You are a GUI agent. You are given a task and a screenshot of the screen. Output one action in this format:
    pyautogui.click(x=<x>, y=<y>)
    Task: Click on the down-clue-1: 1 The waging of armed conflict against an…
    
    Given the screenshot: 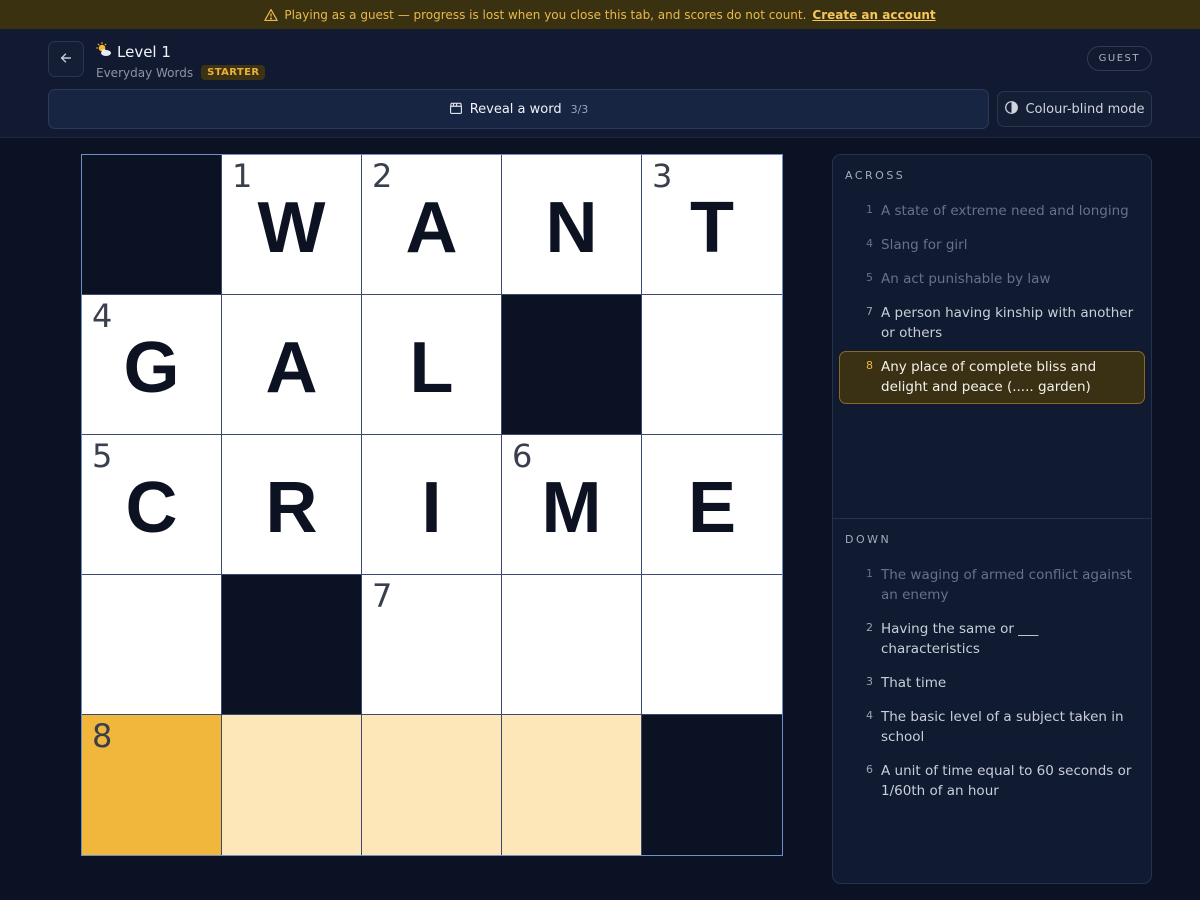 What is the action you would take?
    pyautogui.click(x=992, y=585)
    